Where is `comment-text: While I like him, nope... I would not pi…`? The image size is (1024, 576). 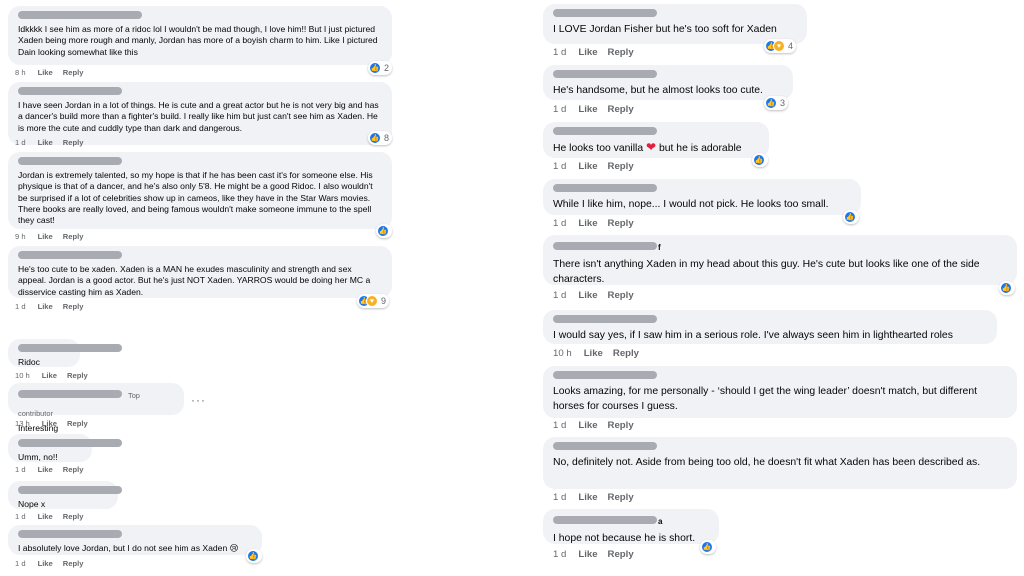
comment-text: While I like him, nope... I would not pi… is located at coordinates (691, 204).